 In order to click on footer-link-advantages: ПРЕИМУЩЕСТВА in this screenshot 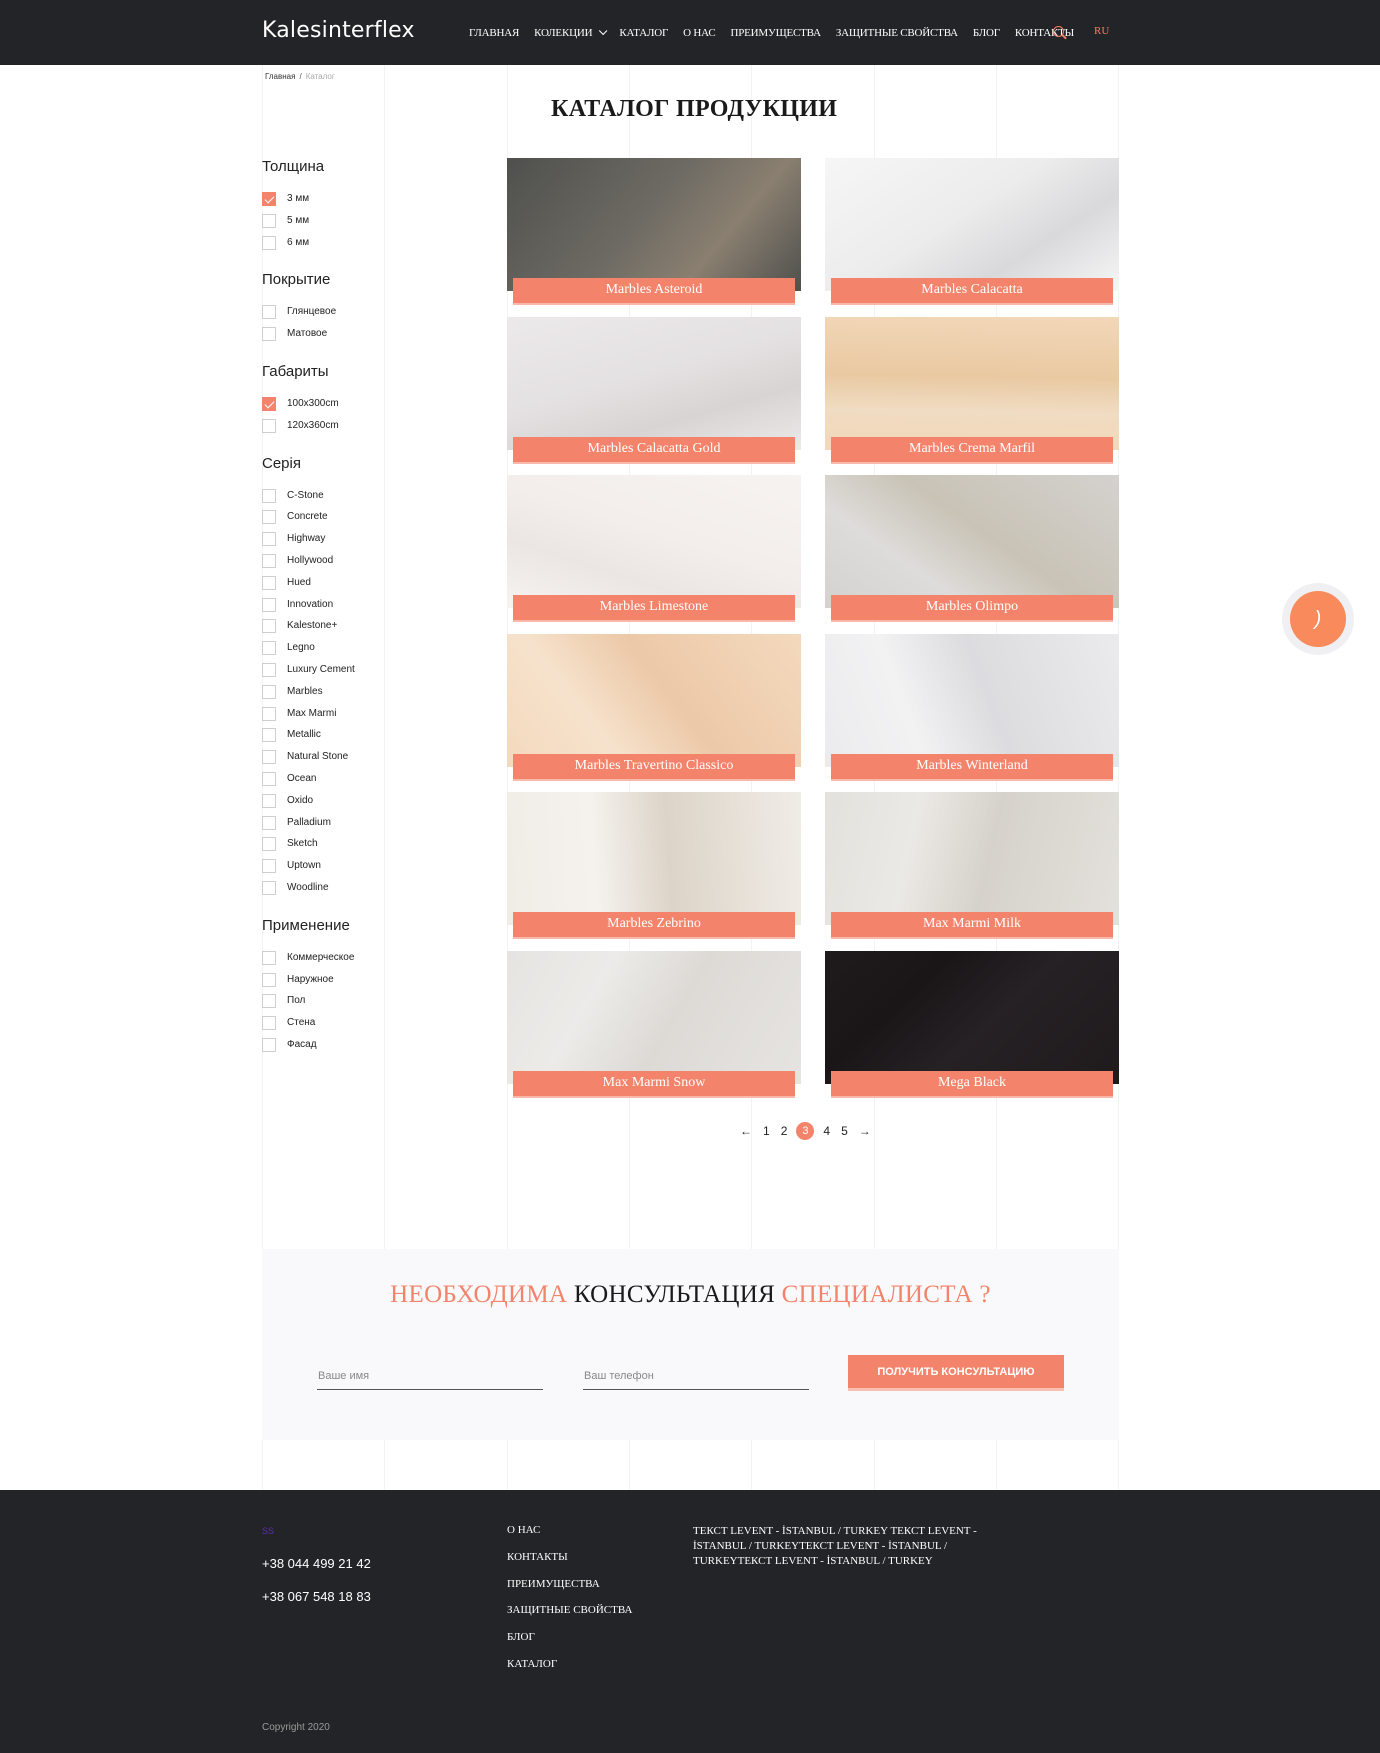, I will do `click(569, 1591)`.